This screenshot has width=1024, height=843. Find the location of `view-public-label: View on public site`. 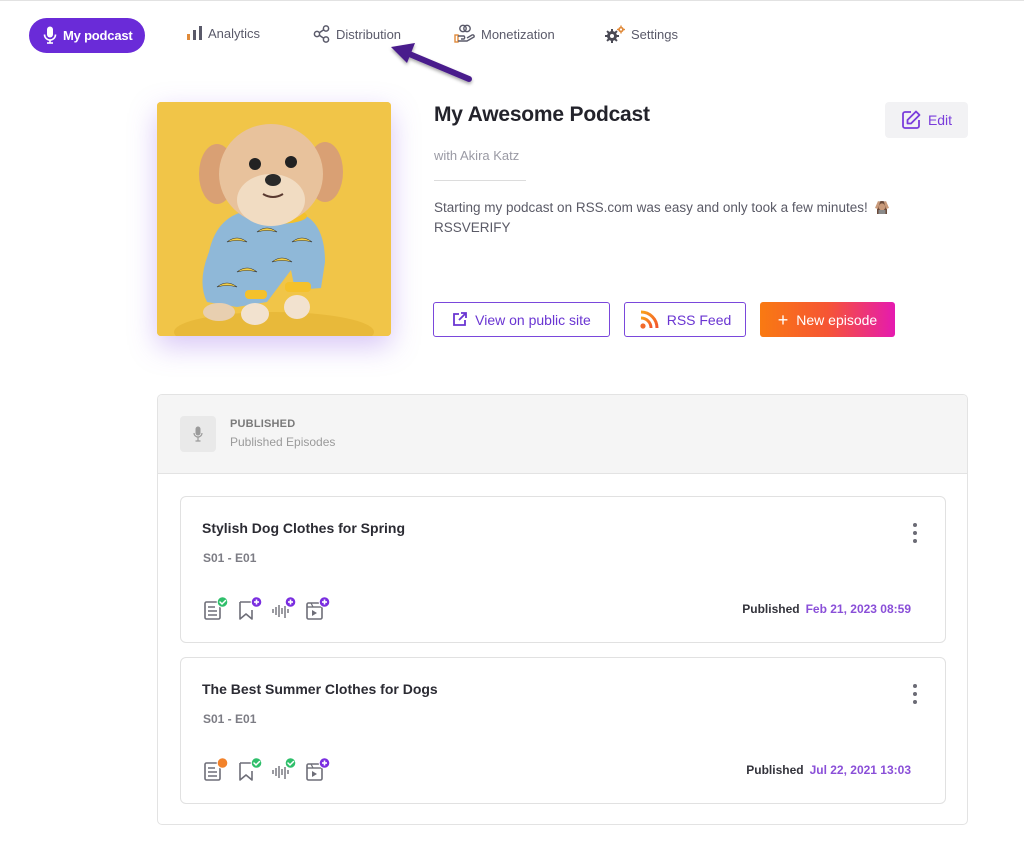

view-public-label: View on public site is located at coordinates (533, 319).